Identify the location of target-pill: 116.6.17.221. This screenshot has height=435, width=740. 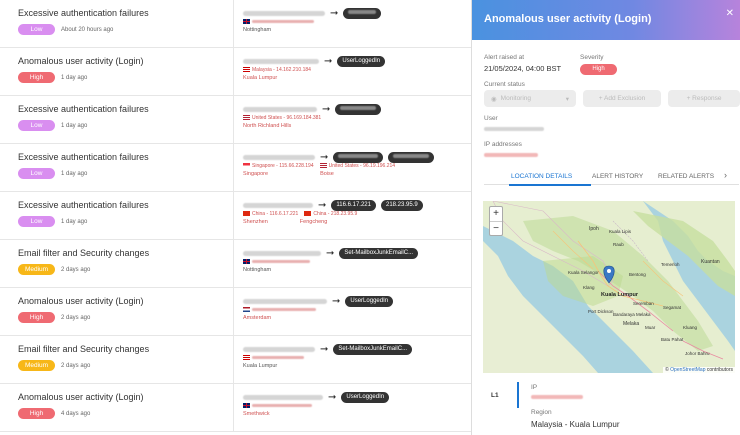
(353, 205).